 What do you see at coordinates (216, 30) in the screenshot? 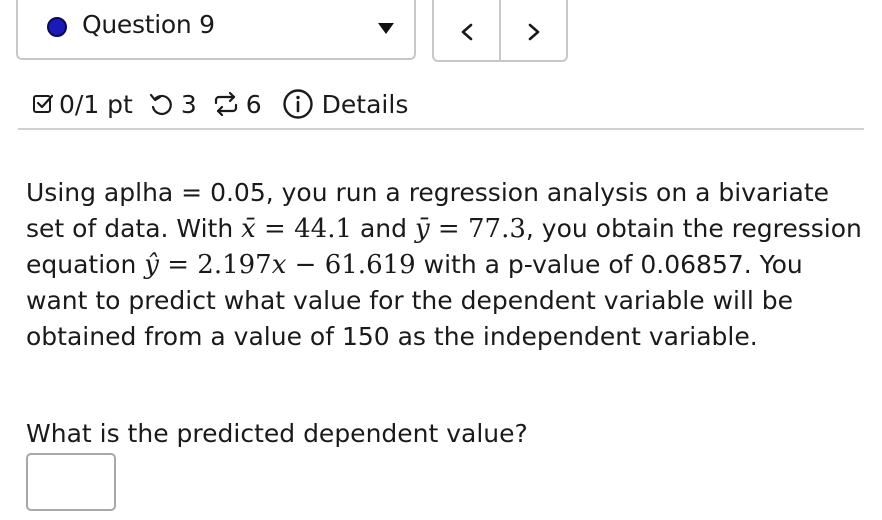
I see `question-selector: Question 9` at bounding box center [216, 30].